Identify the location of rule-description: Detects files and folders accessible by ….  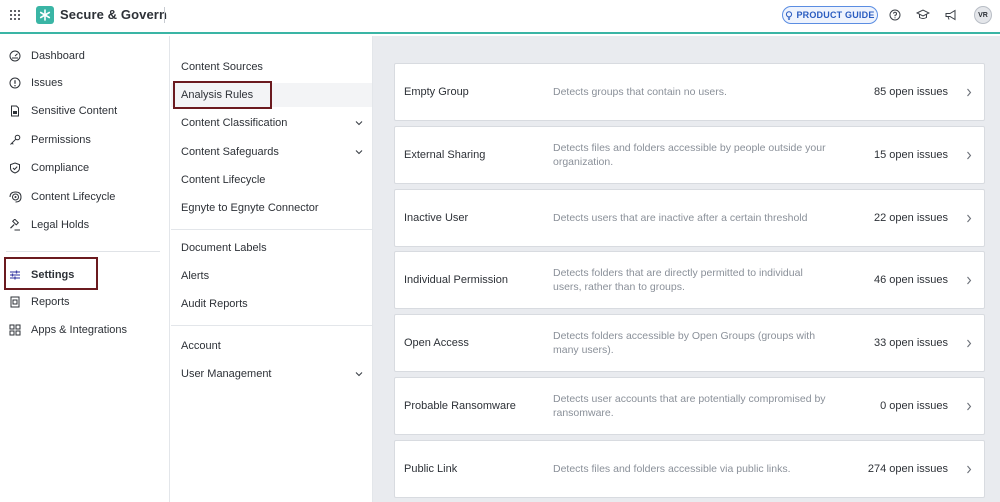
(689, 155).